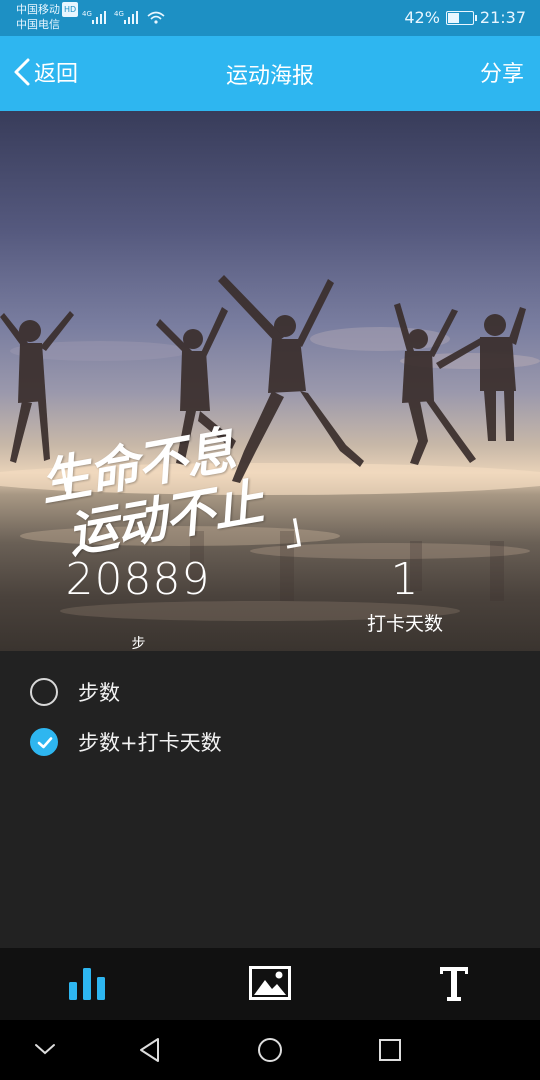 The image size is (540, 1080). I want to click on text-tool-button, so click(454, 984).